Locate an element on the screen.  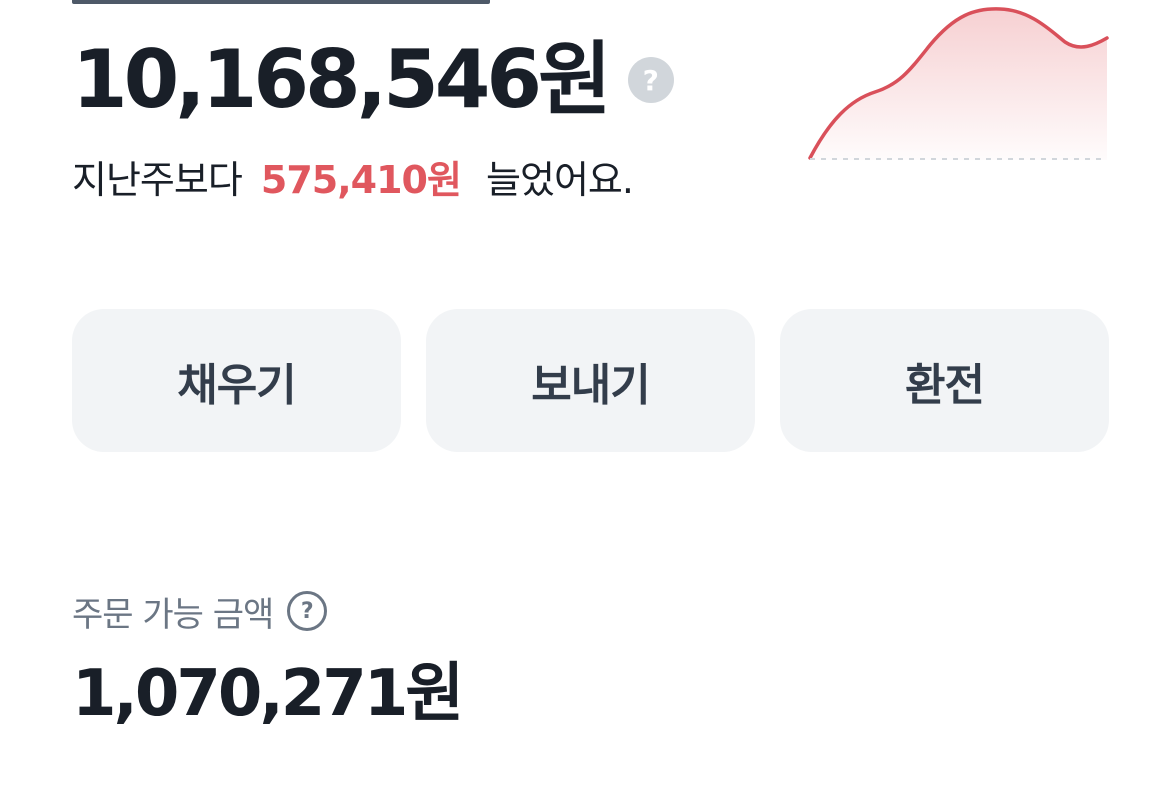
send-button: 보내기 is located at coordinates (590, 380).